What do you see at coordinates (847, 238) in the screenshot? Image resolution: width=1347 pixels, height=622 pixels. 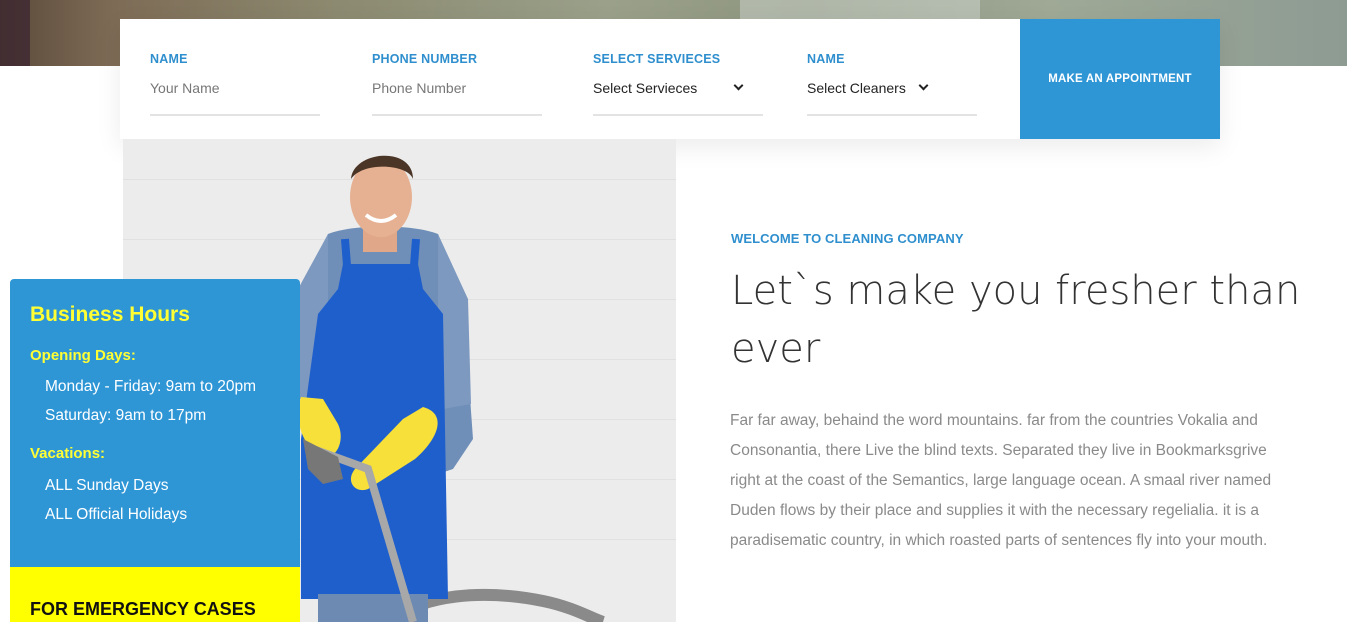 I see `welcome-kicker: WELCOME TO CLEANING COMPANY` at bounding box center [847, 238].